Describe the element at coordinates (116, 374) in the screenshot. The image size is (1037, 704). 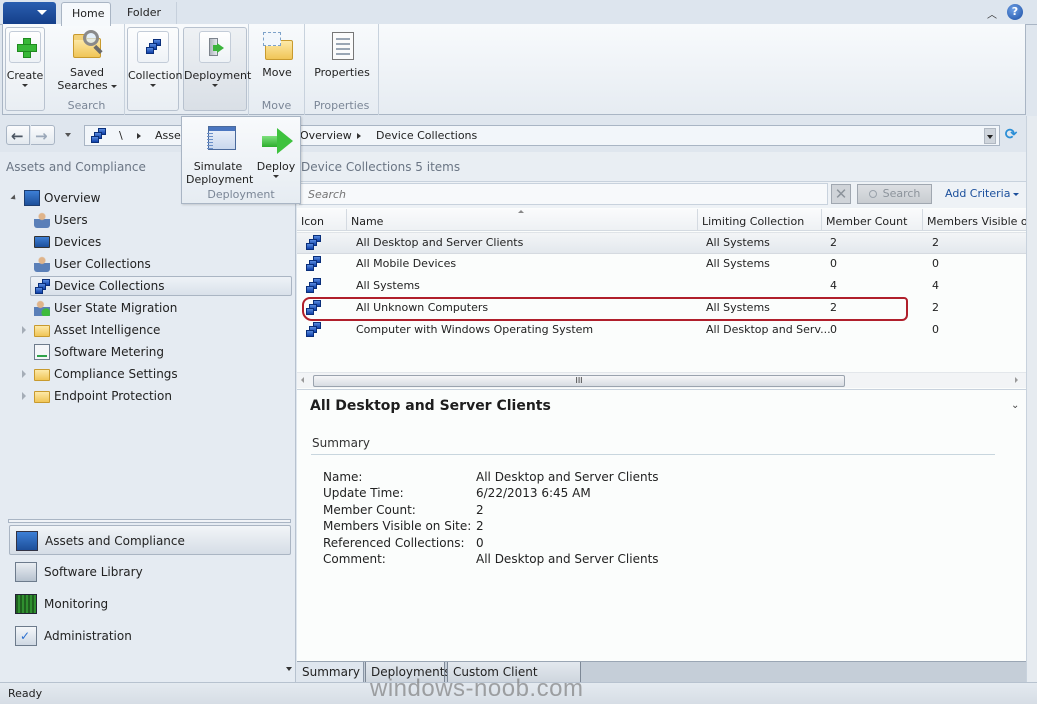
I see `tree-label: Compliance Settings` at that location.